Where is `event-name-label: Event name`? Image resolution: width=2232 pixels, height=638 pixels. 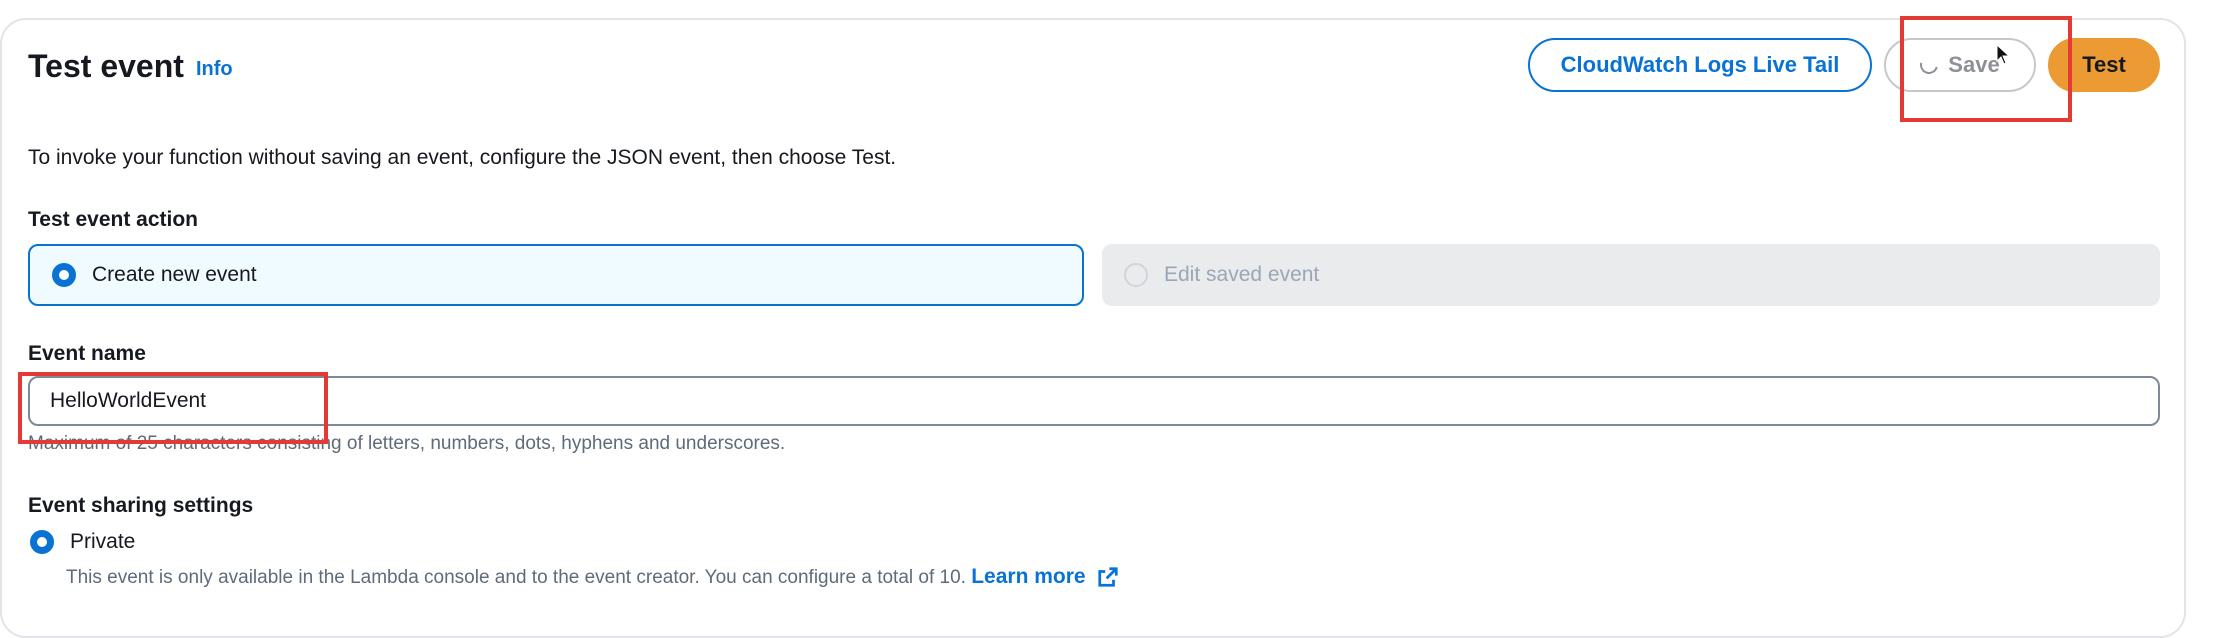 event-name-label: Event name is located at coordinates (87, 353).